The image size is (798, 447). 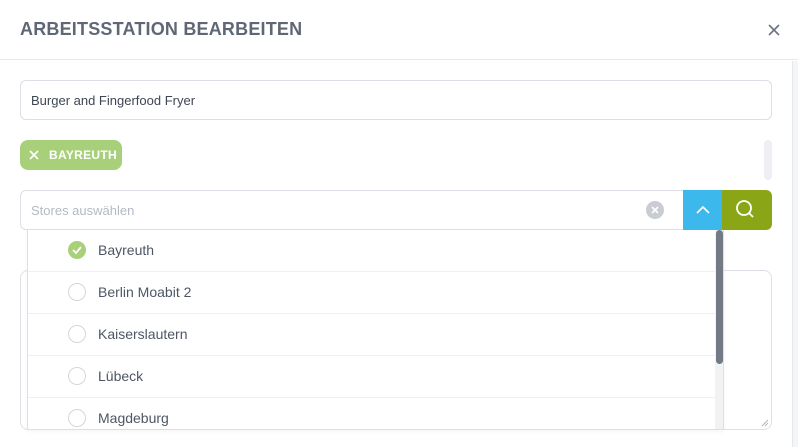 I want to click on close-icon, so click(x=774, y=30).